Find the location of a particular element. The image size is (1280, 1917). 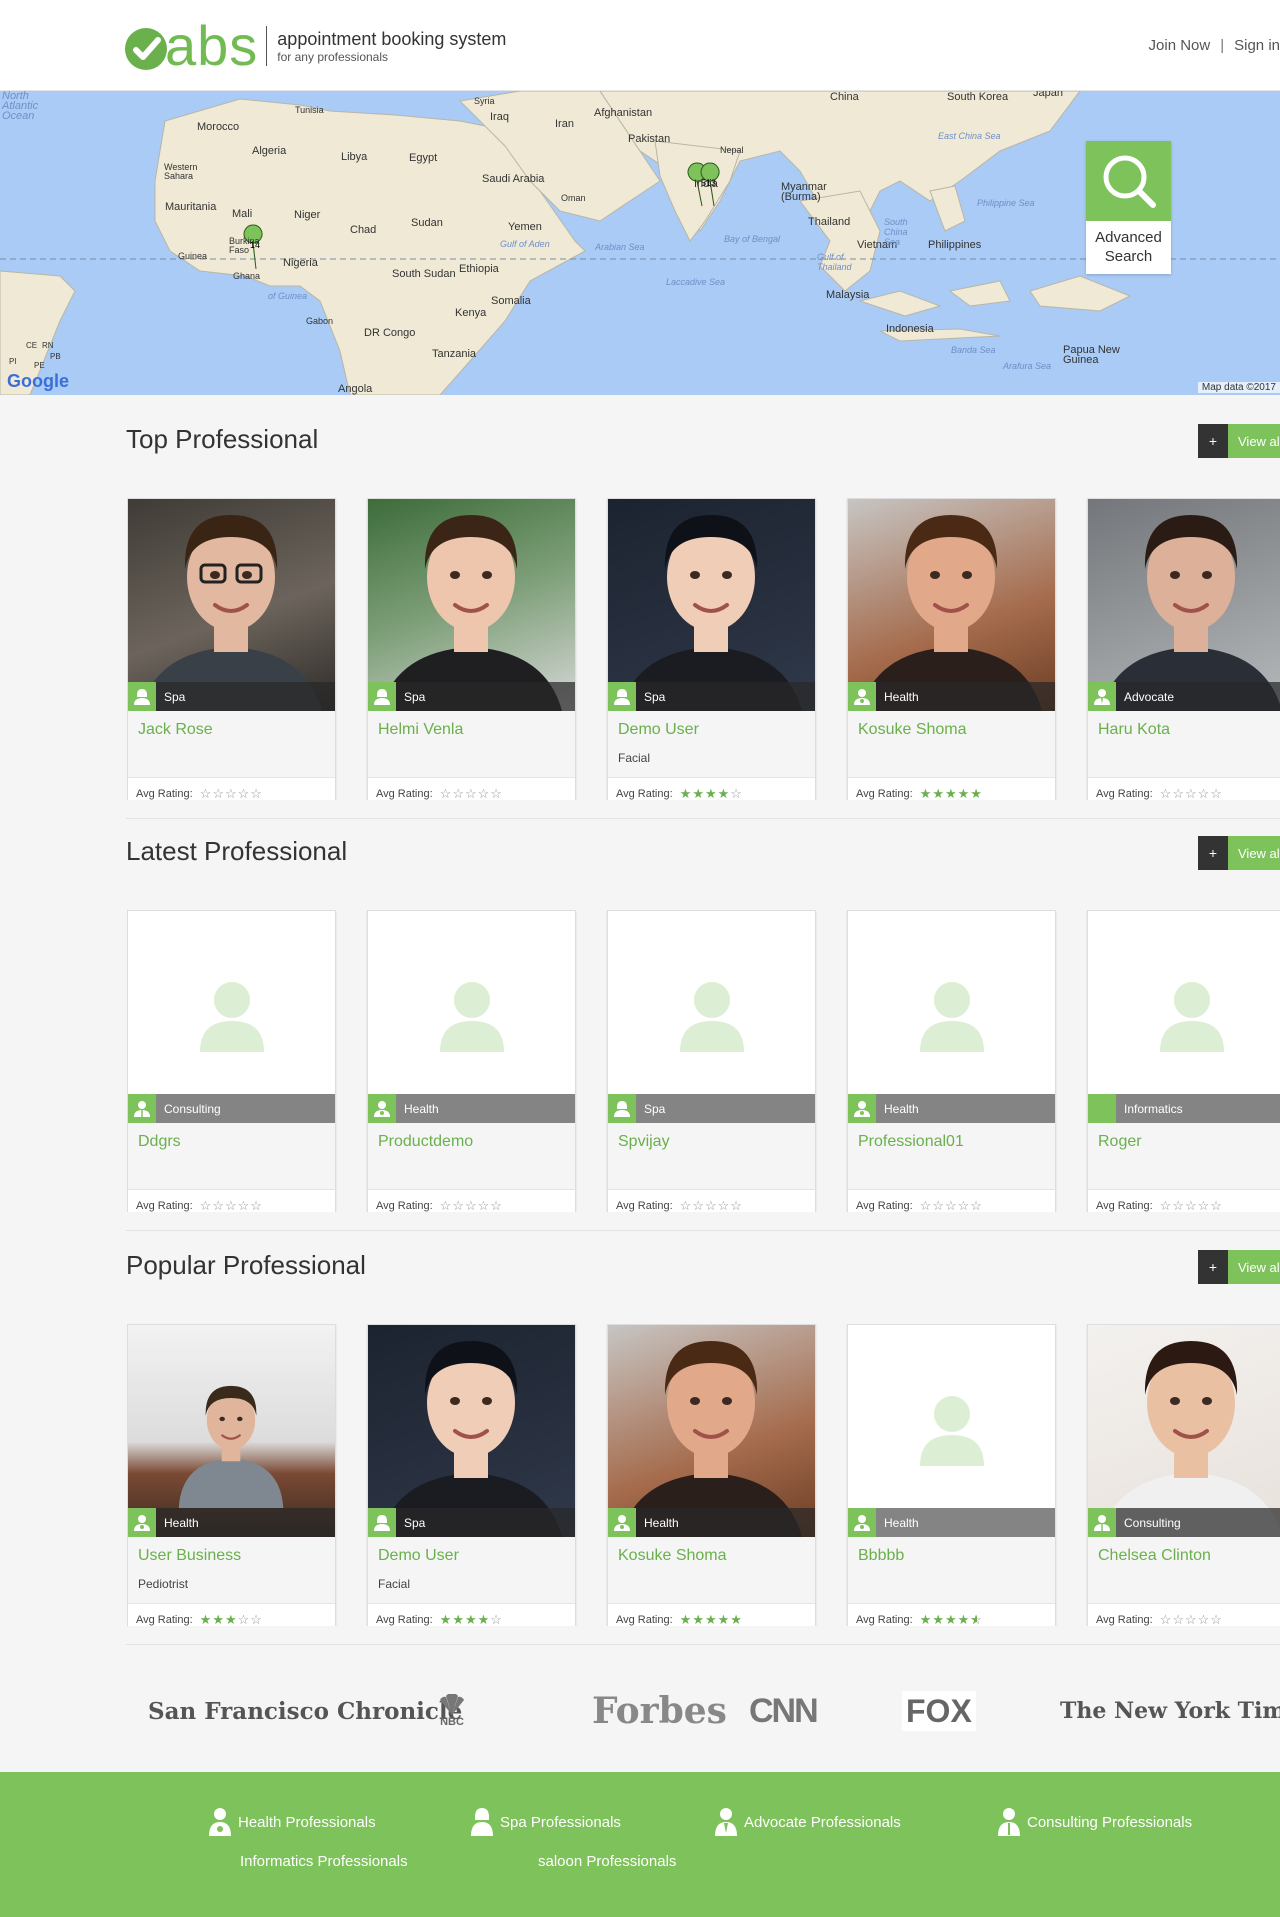

professional-name: Roger is located at coordinates (1184, 1140).